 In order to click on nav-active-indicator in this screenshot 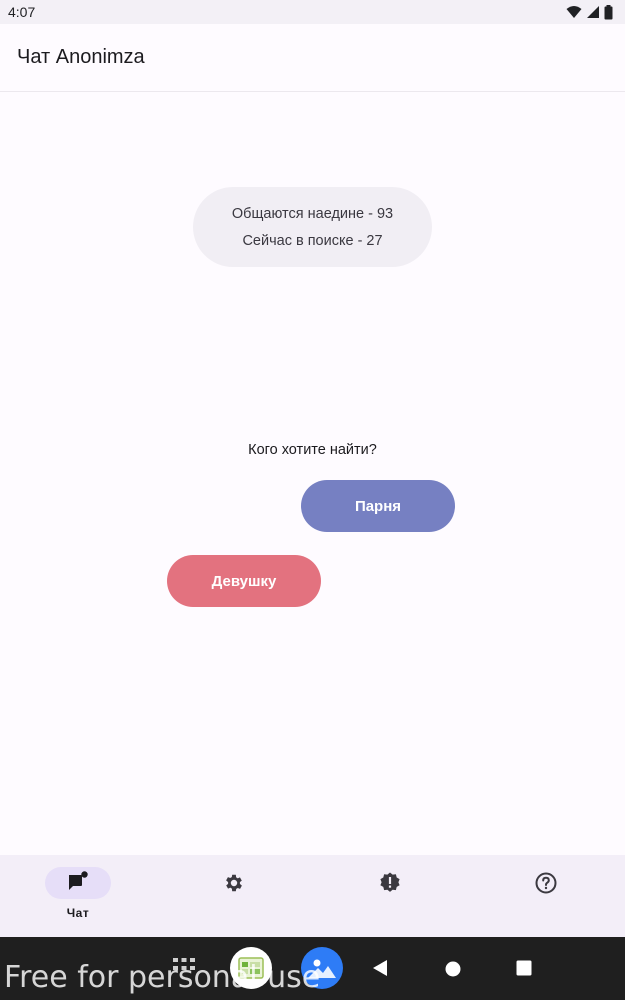, I will do `click(78, 883)`.